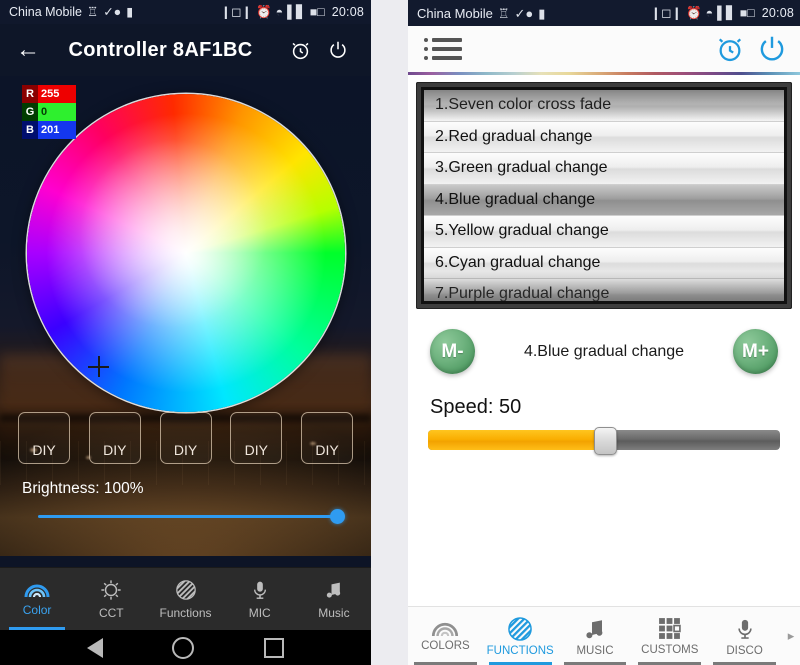 This screenshot has width=800, height=665. Describe the element at coordinates (94, 647) in the screenshot. I see `back-triangle-icon` at that location.